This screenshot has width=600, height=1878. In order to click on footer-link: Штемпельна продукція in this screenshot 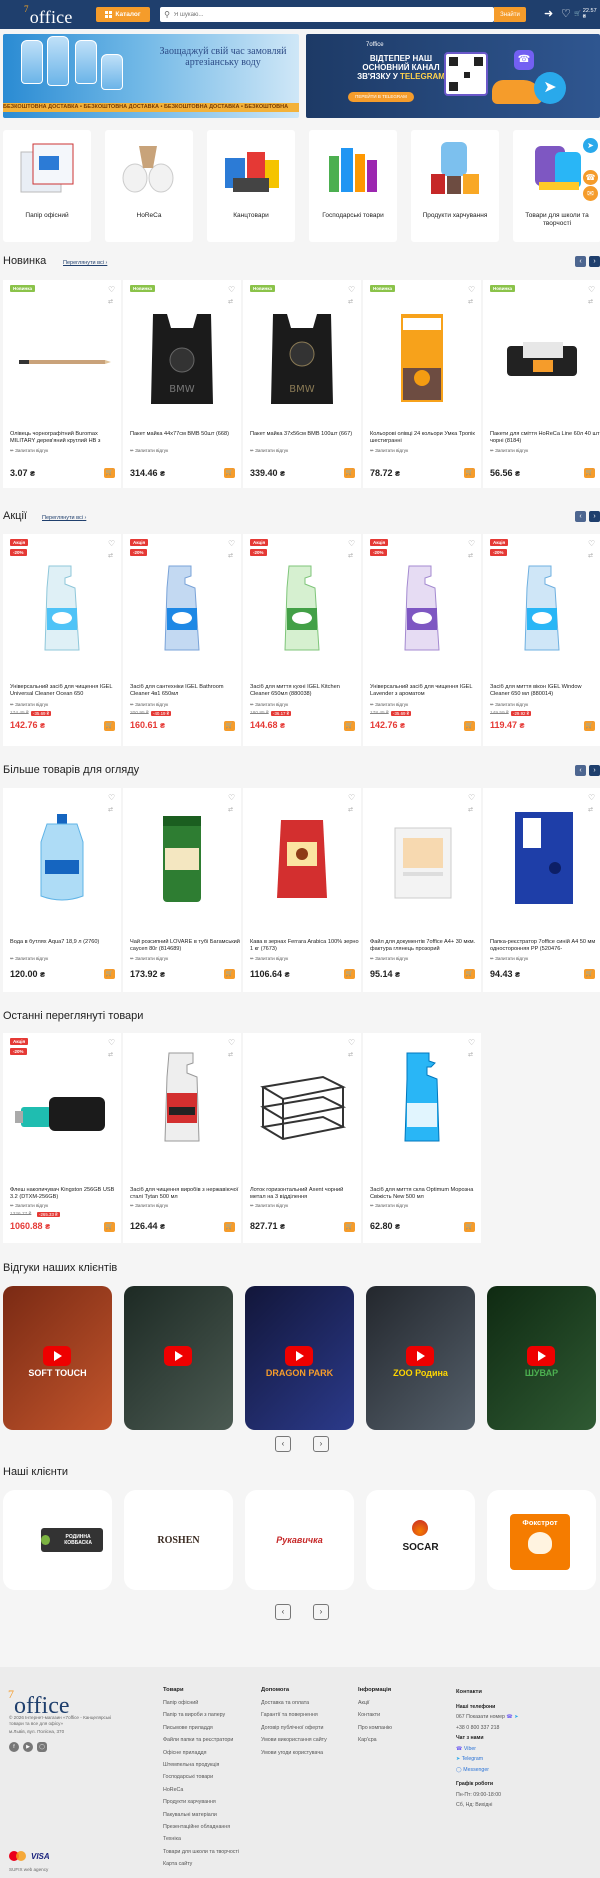, I will do `click(201, 1765)`.